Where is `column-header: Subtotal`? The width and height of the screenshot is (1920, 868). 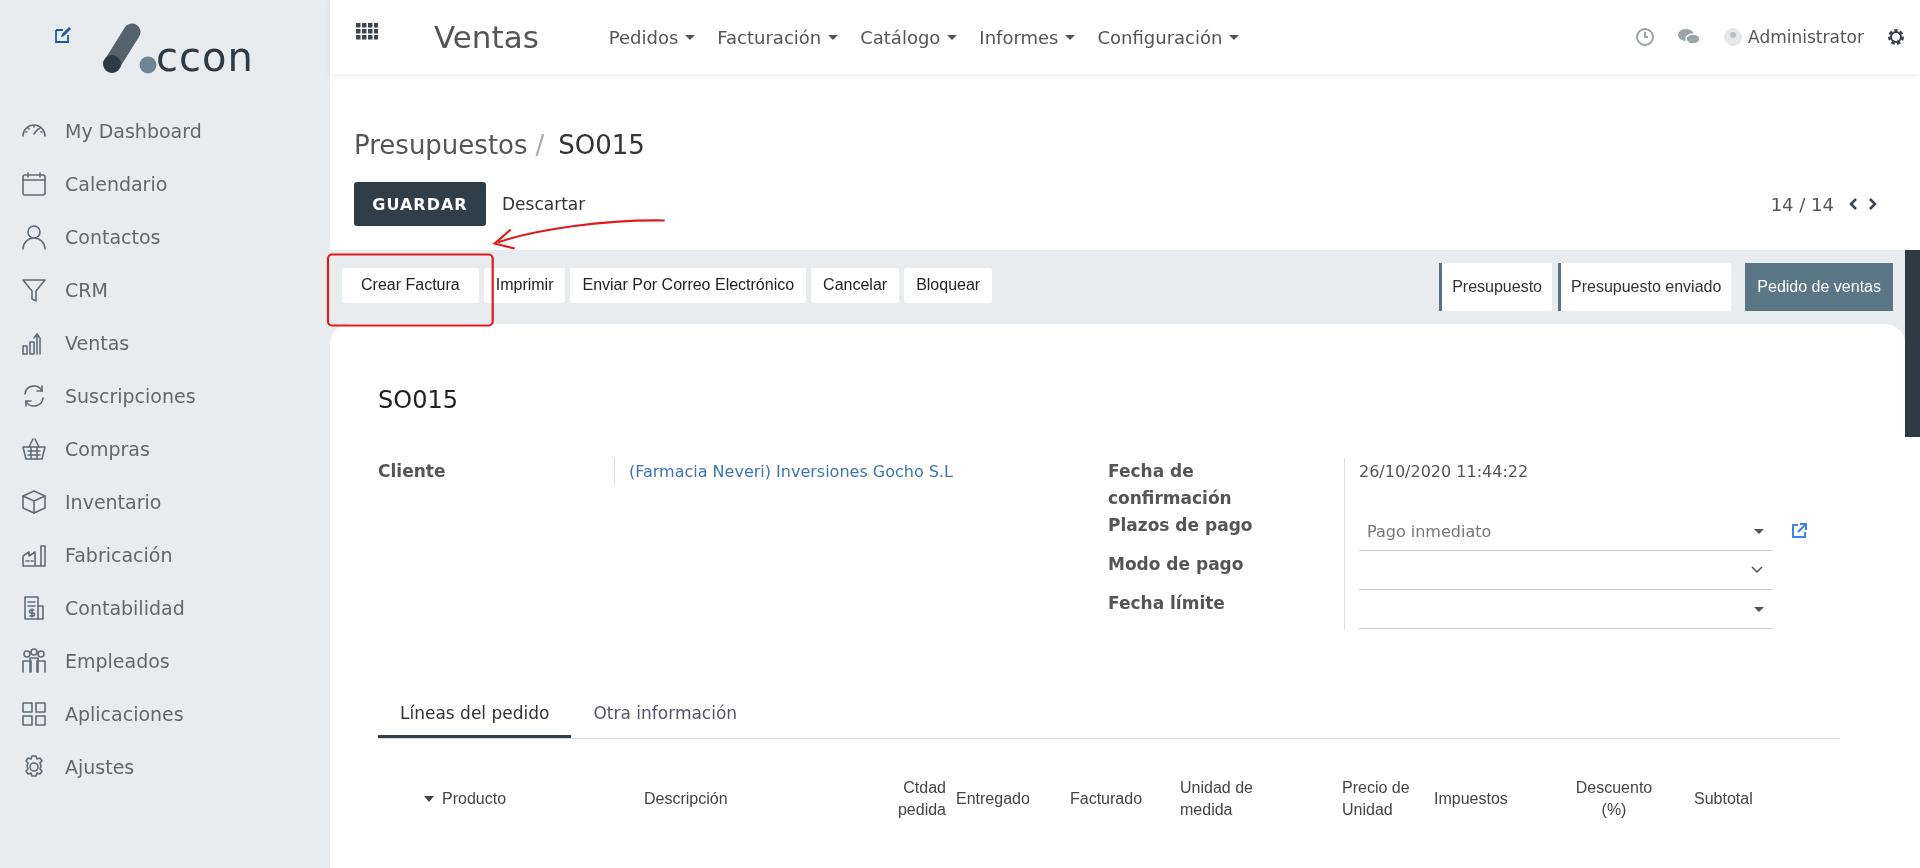
column-header: Subtotal is located at coordinates (1719, 799).